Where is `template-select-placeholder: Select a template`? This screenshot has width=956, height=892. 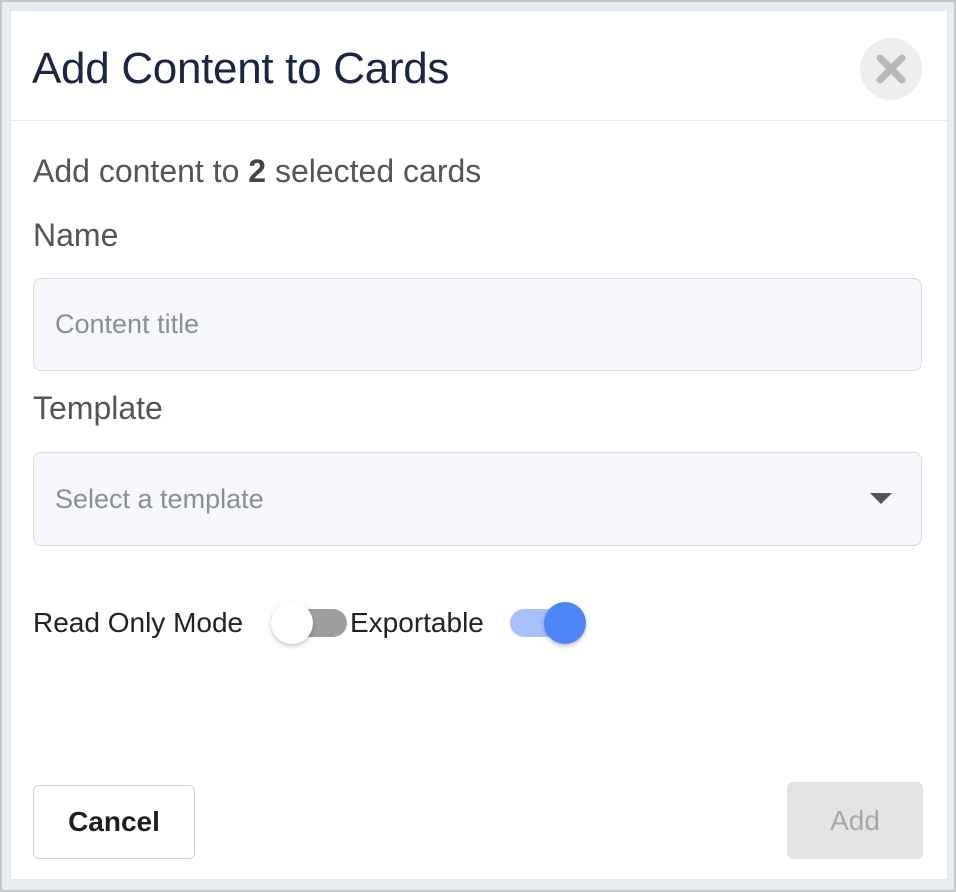
template-select-placeholder: Select a template is located at coordinates (159, 499).